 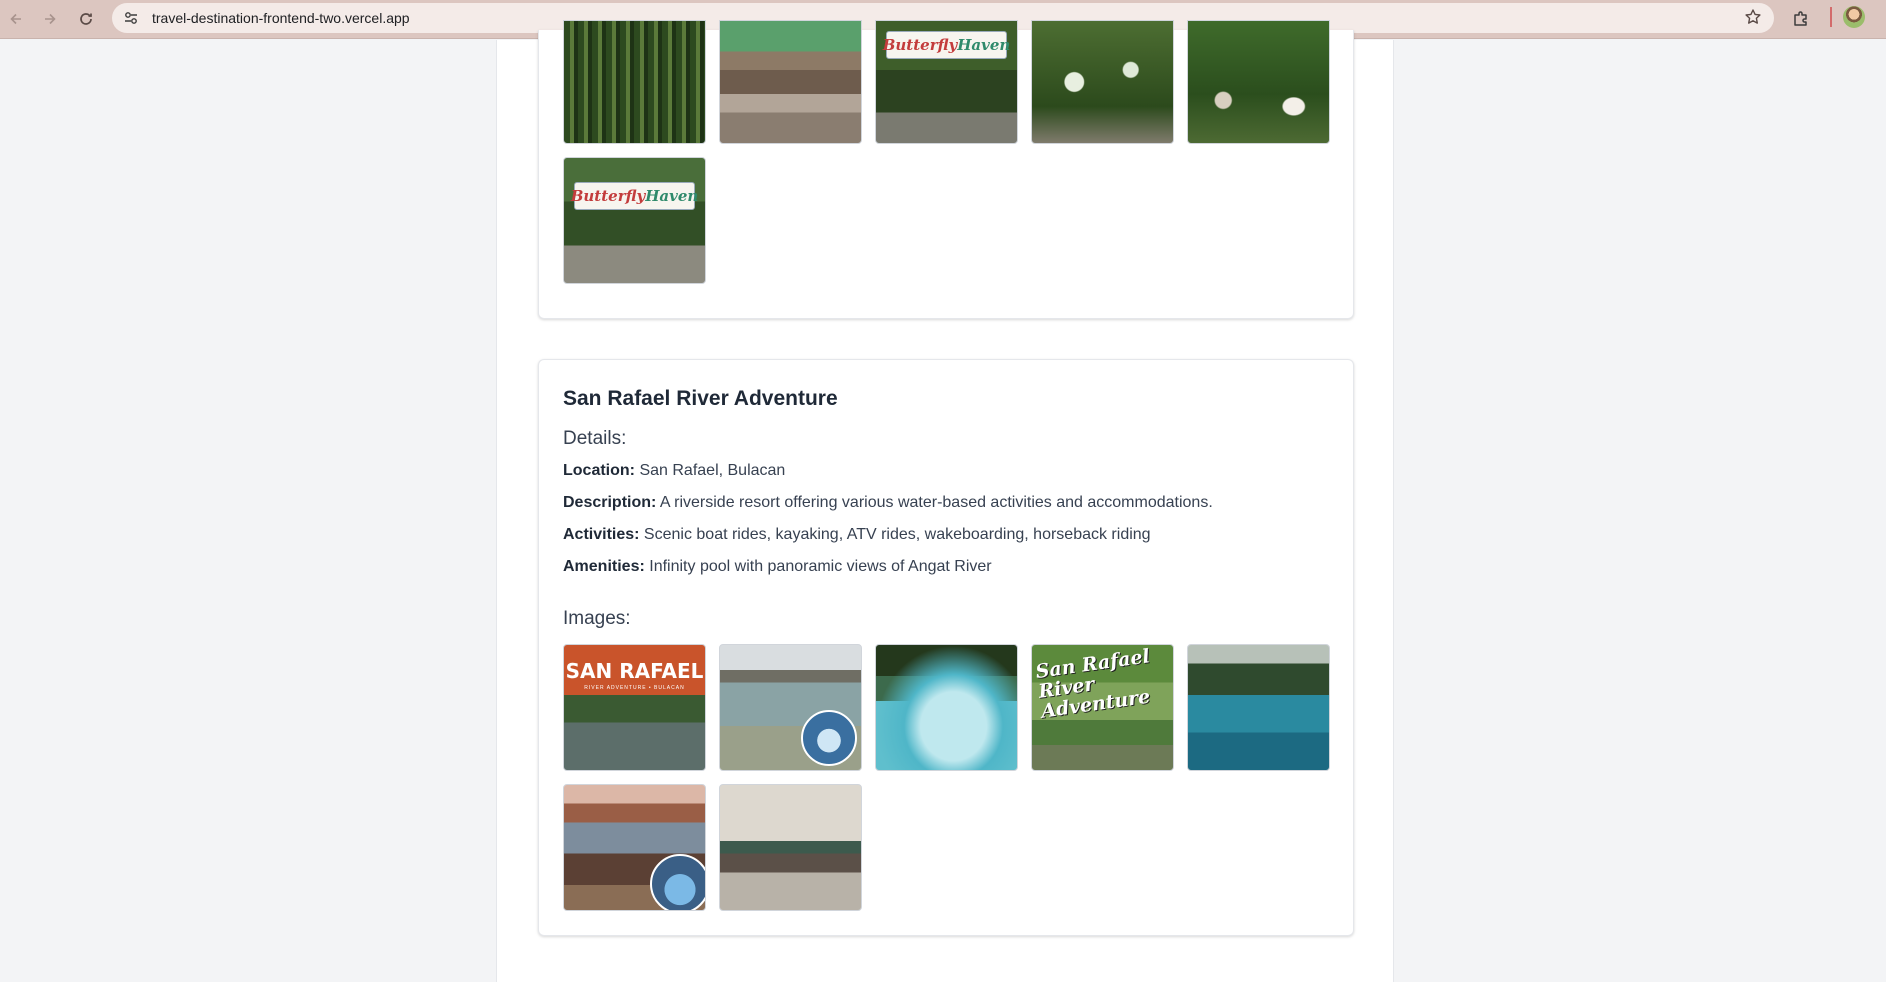 What do you see at coordinates (597, 618) in the screenshot?
I see `images-heading: Images:` at bounding box center [597, 618].